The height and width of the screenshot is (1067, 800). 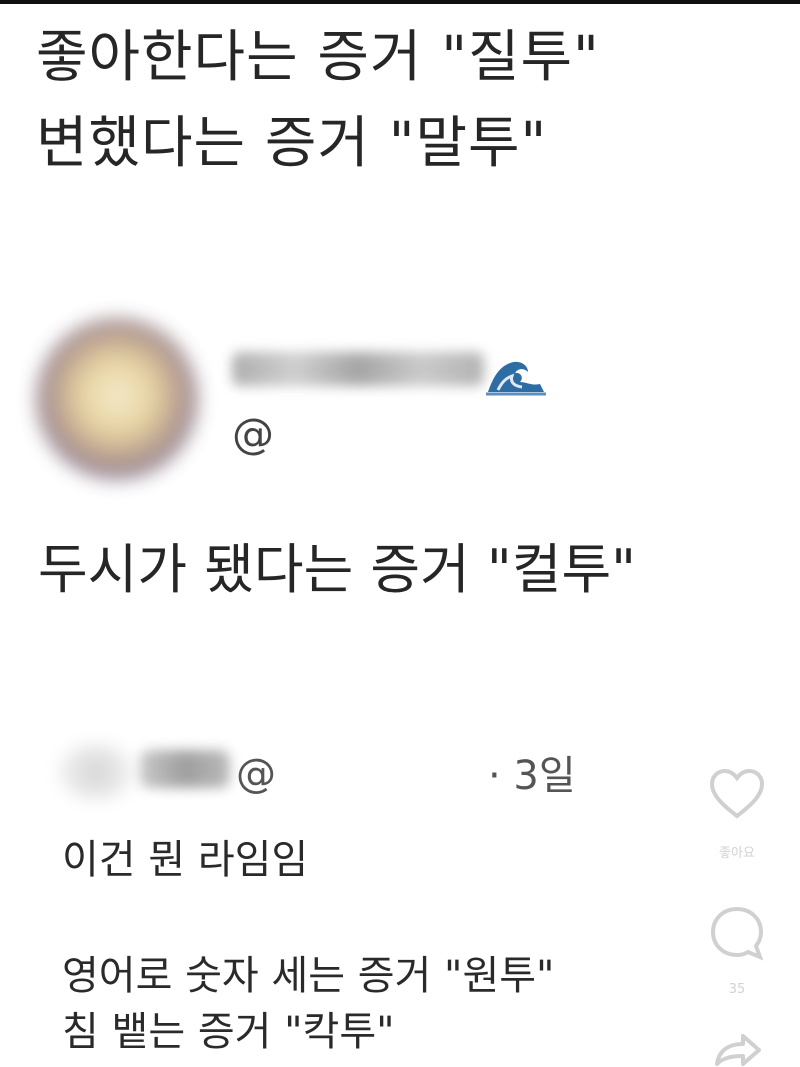 I want to click on tweet-handle: @, so click(x=253, y=434).